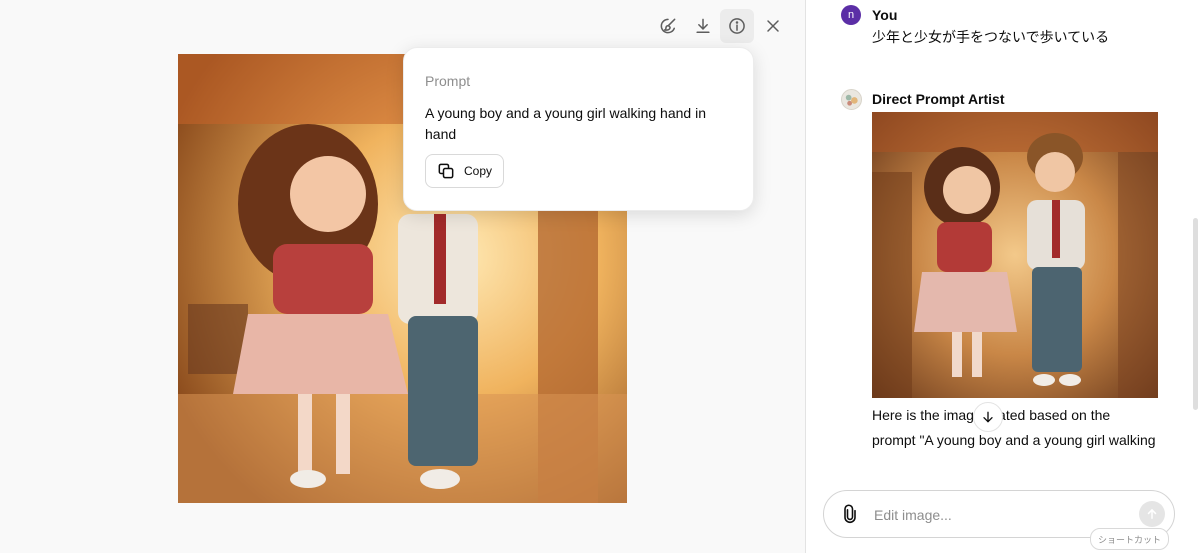  What do you see at coordinates (991, 37) in the screenshot?
I see `user-message: 少年と少女が手をつないで歩いている` at bounding box center [991, 37].